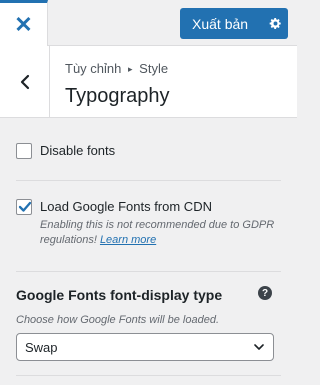 The width and height of the screenshot is (320, 385). I want to click on learn-more-link: Learn more, so click(128, 240).